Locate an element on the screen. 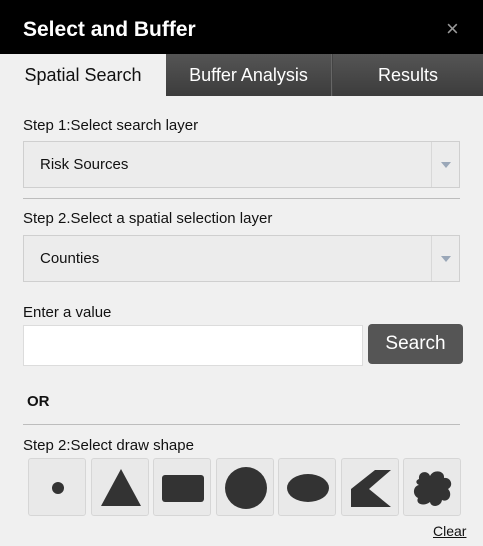 This screenshot has height=546, width=483. triangle-icon is located at coordinates (121, 487).